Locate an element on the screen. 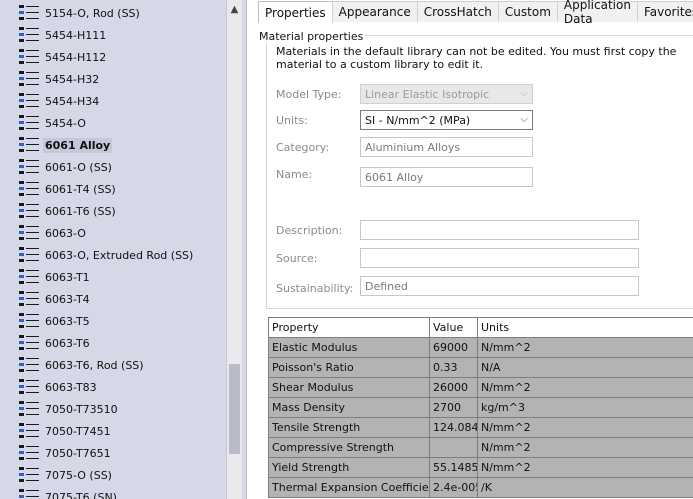  header-units: Units is located at coordinates (585, 327).